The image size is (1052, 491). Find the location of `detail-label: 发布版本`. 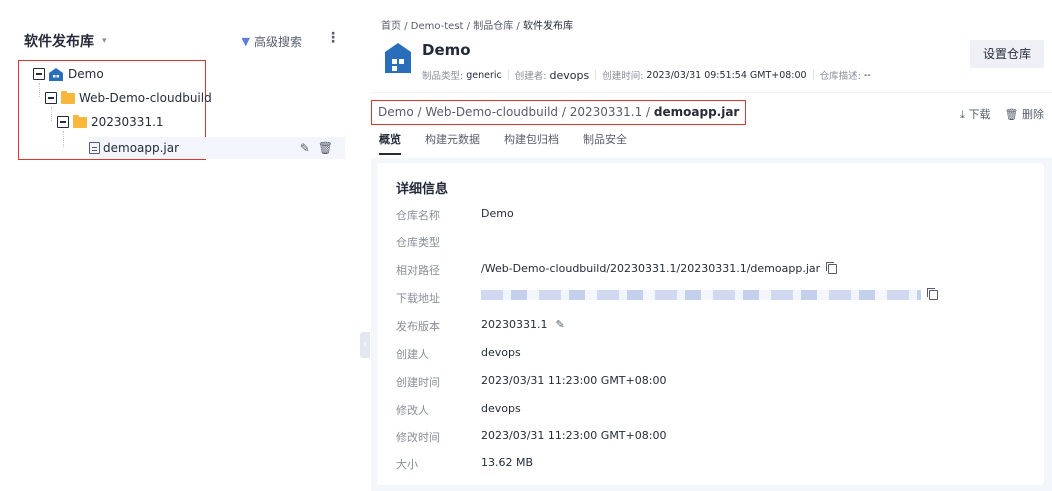

detail-label: 发布版本 is located at coordinates (418, 326).